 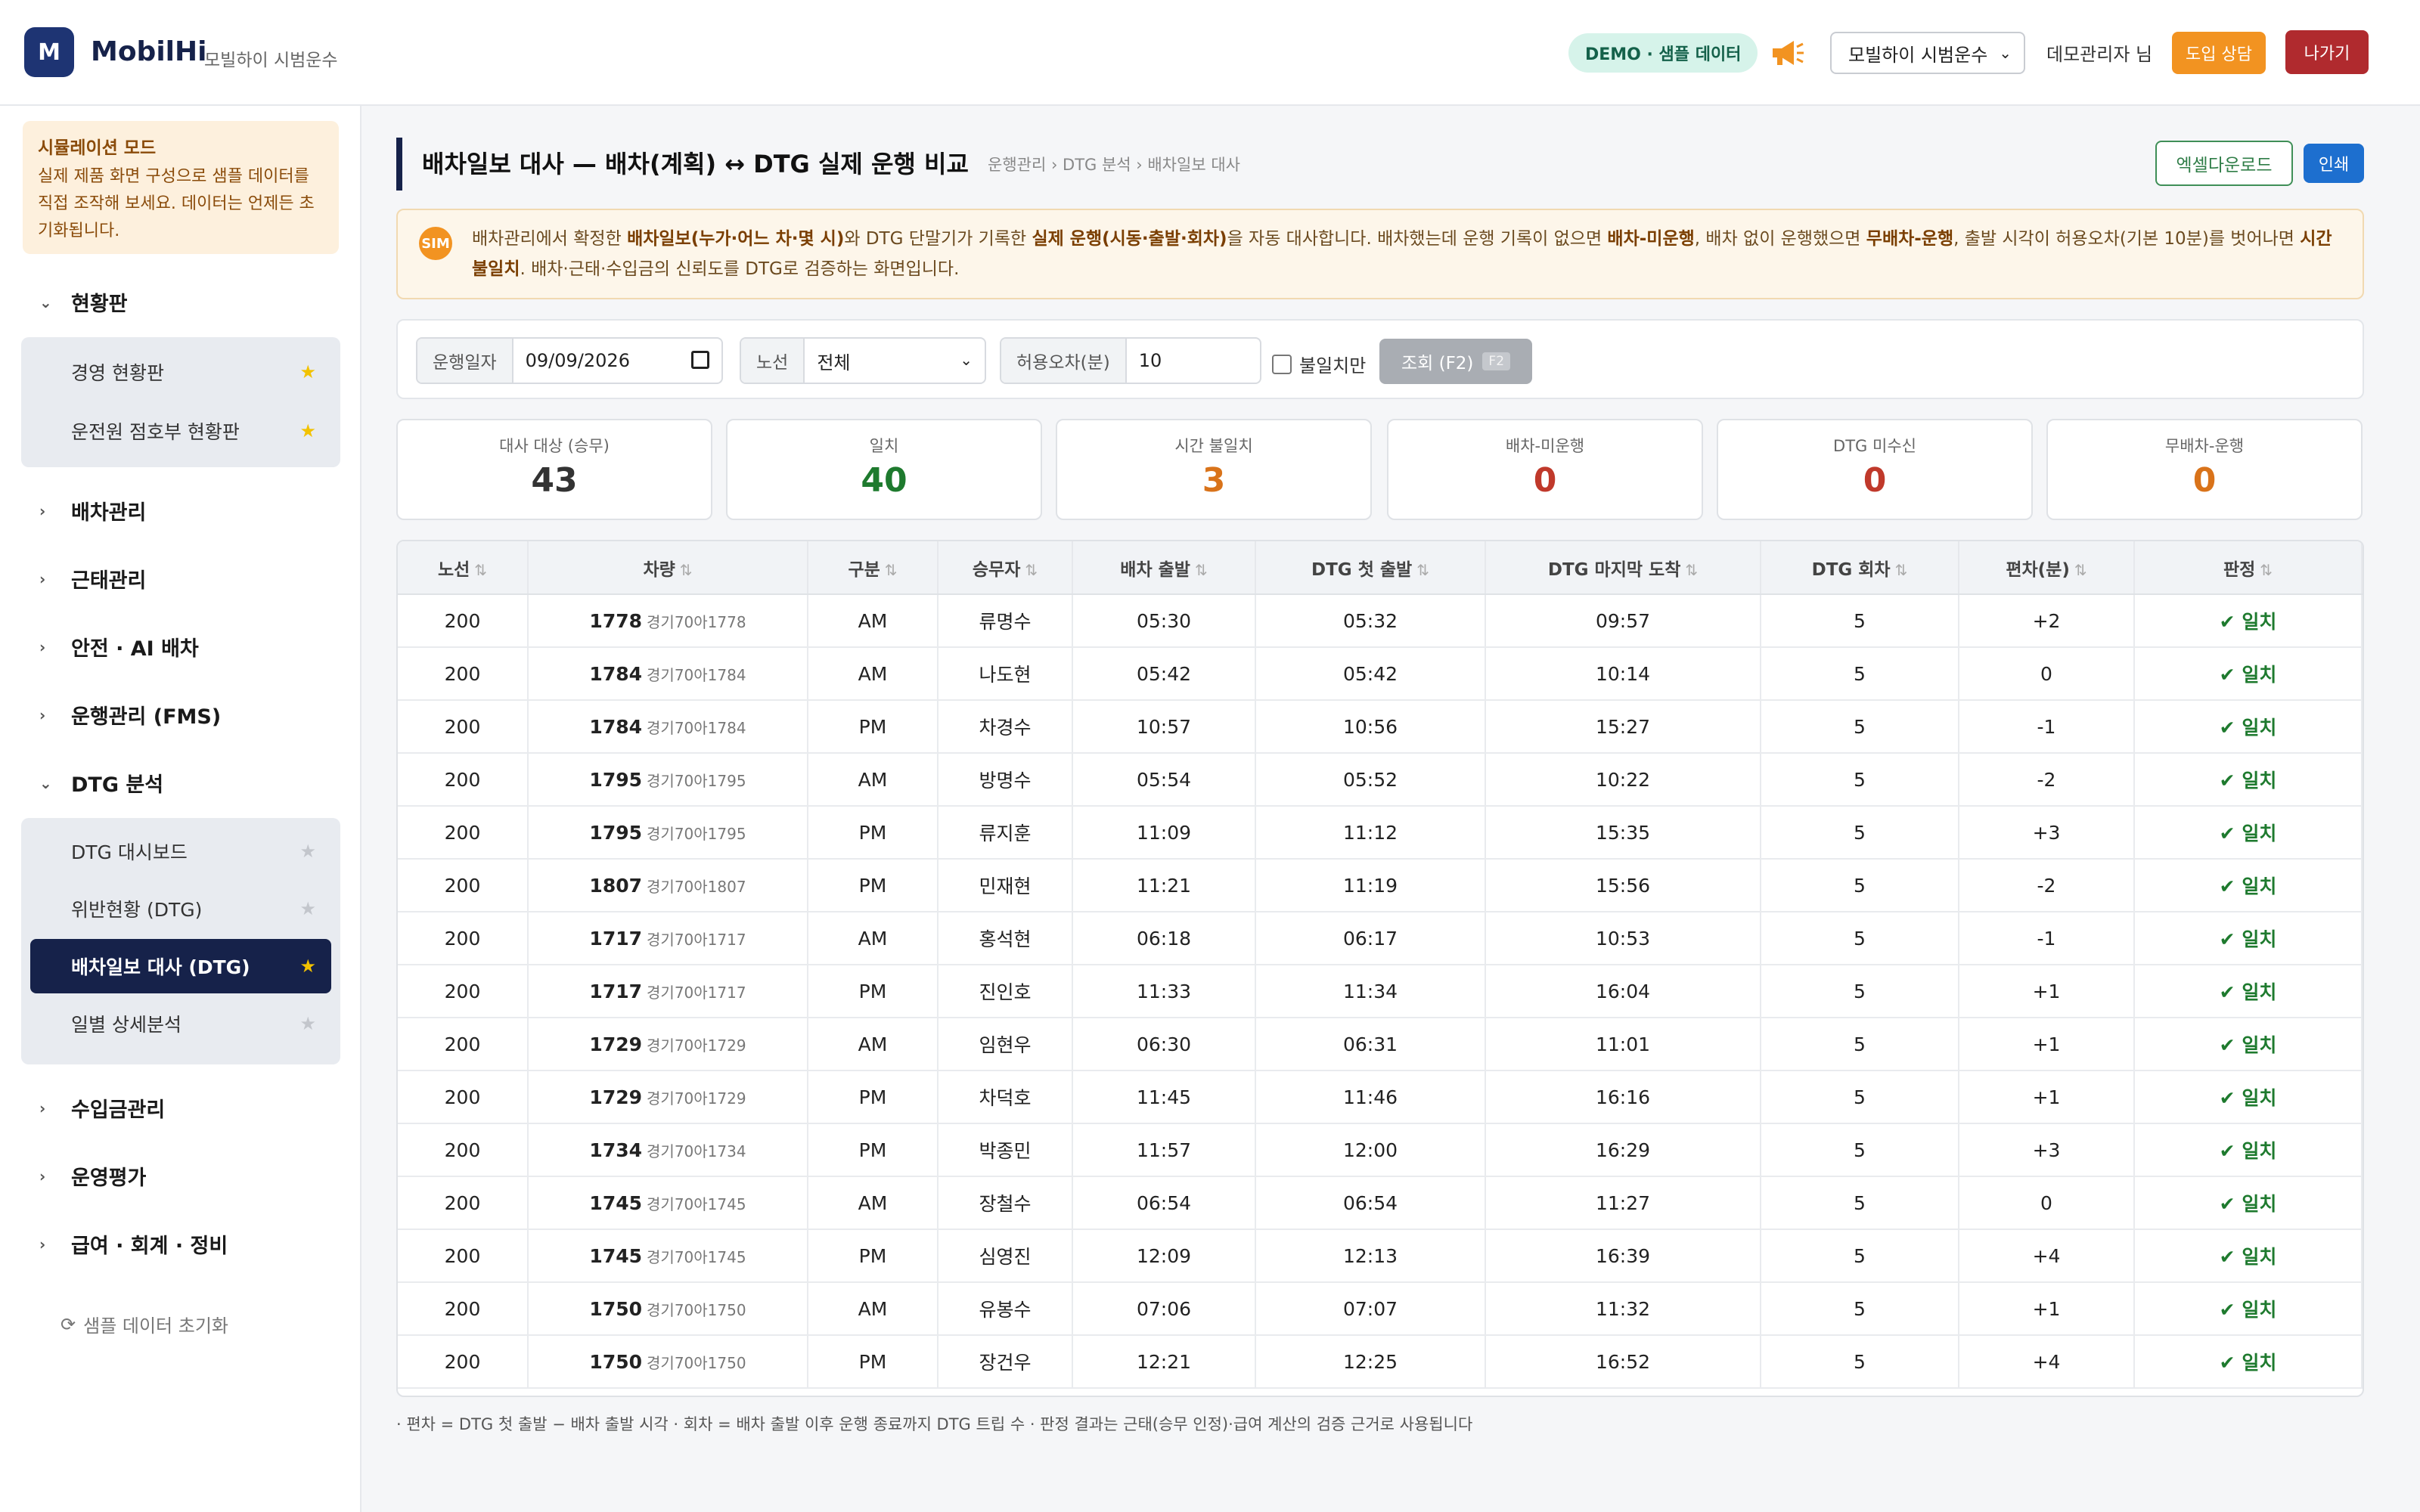 I want to click on nav-group-dispatch: › 배차관리, so click(x=92, y=510).